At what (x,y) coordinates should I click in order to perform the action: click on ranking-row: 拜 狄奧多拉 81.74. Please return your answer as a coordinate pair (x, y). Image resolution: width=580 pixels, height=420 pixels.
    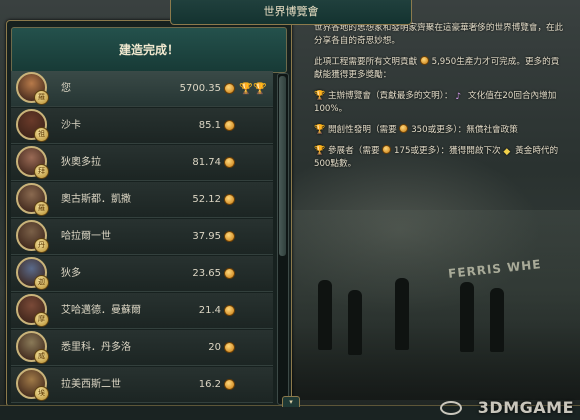
    Looking at the image, I should click on (142, 163).